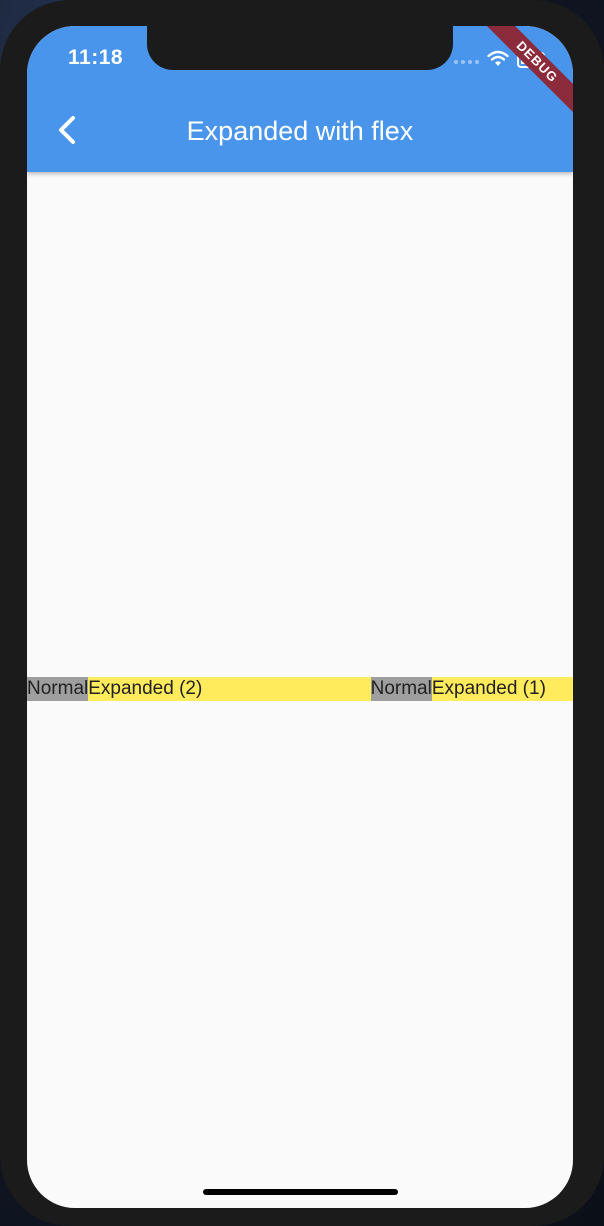 This screenshot has height=1226, width=604. What do you see at coordinates (300, 1192) in the screenshot?
I see `home-indicator` at bounding box center [300, 1192].